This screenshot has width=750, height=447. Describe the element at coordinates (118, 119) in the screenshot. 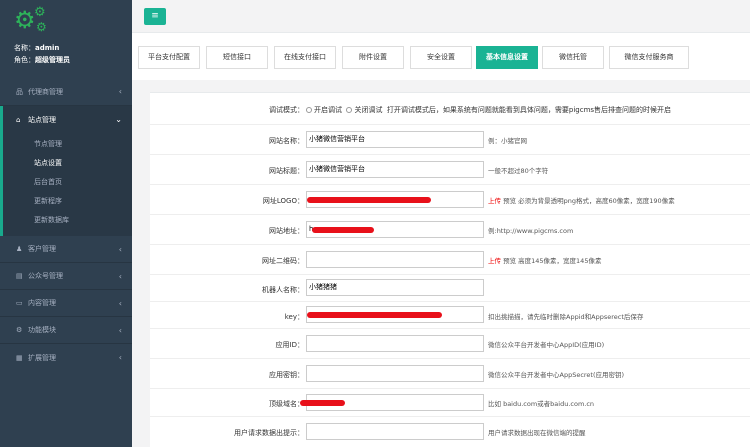

I see `chevron-down-icon: ⌄` at that location.